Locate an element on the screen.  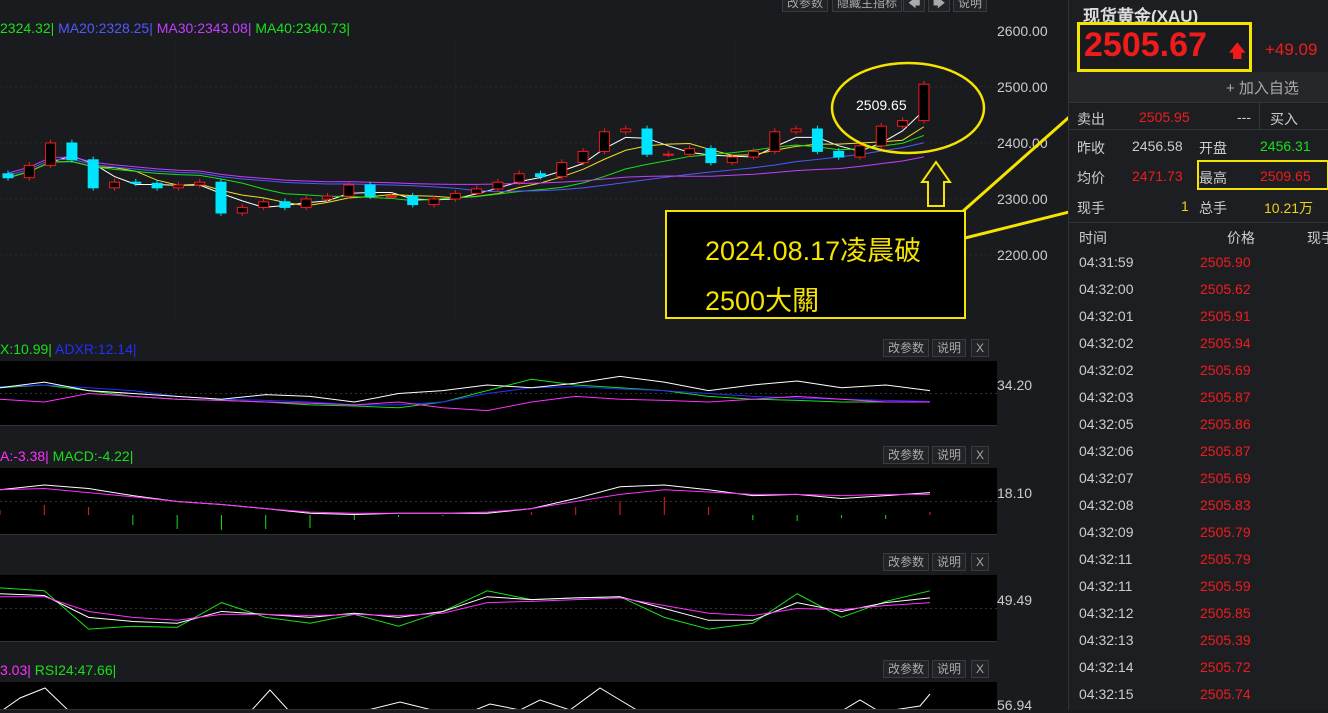
kdj-chart is located at coordinates (498, 608).